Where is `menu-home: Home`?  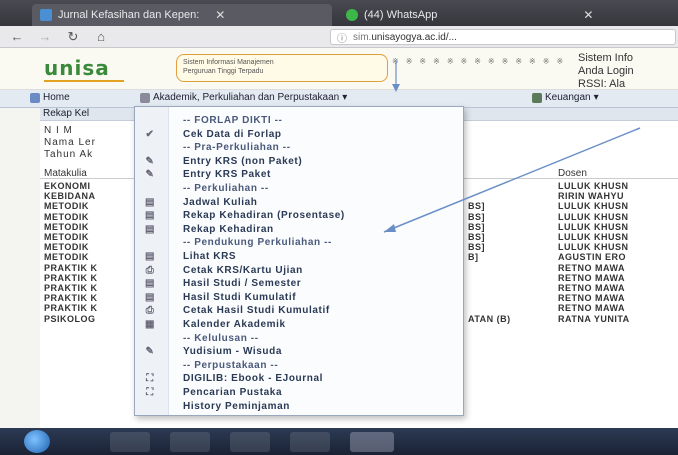 menu-home: Home is located at coordinates (50, 97).